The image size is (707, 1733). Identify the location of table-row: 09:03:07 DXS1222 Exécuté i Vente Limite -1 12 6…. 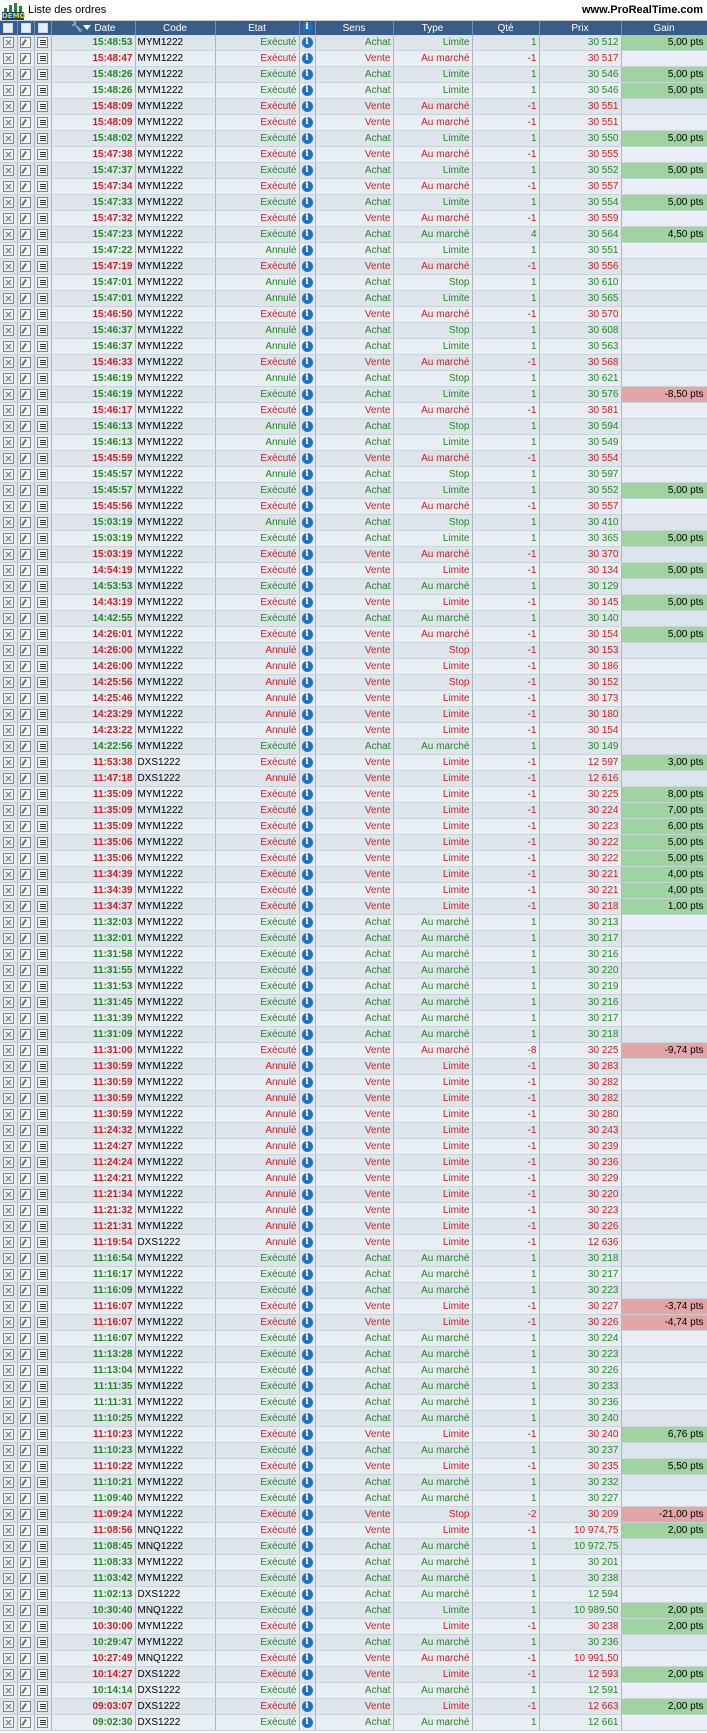
(353, 1706).